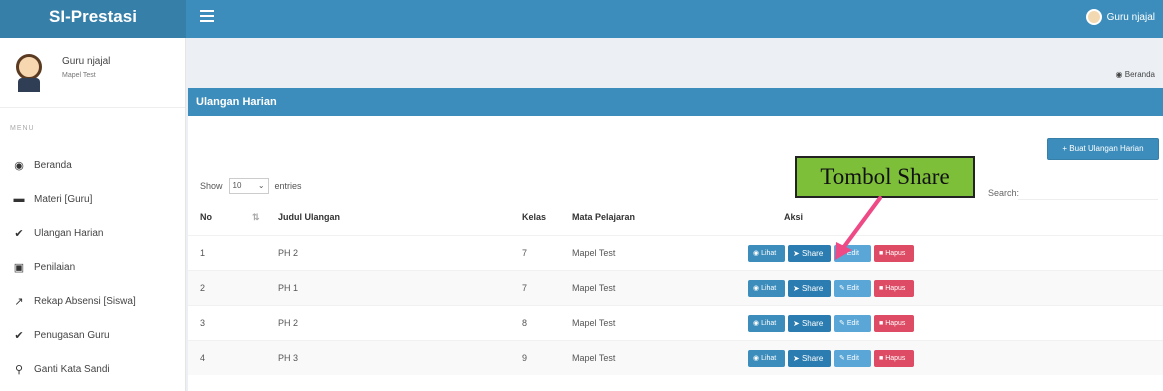 This screenshot has width=1163, height=391. I want to click on breadcrumb: ◉ Beranda, so click(1135, 74).